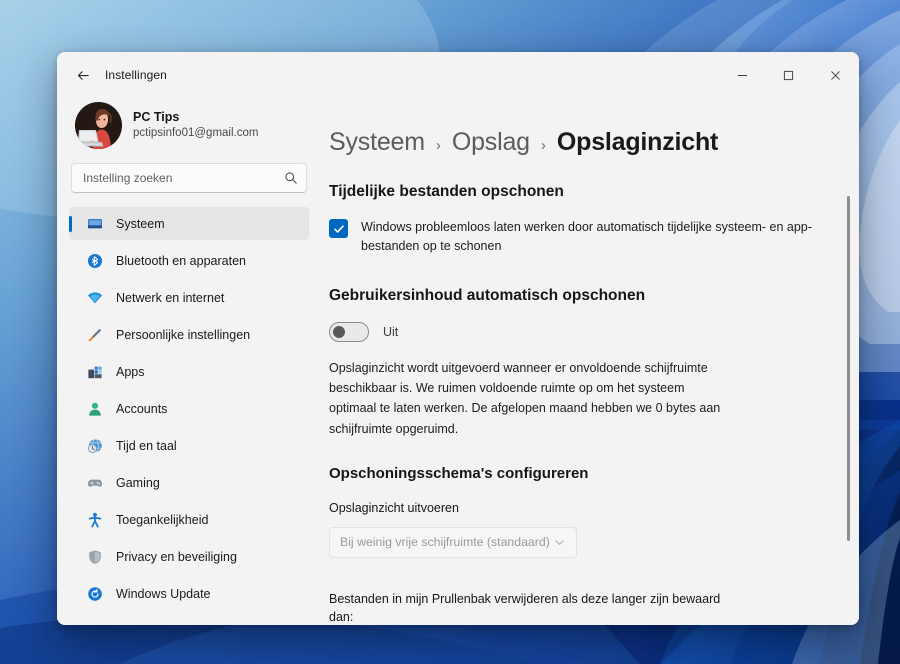 The width and height of the screenshot is (900, 664). What do you see at coordinates (94, 482) in the screenshot?
I see `gamepad-icon` at bounding box center [94, 482].